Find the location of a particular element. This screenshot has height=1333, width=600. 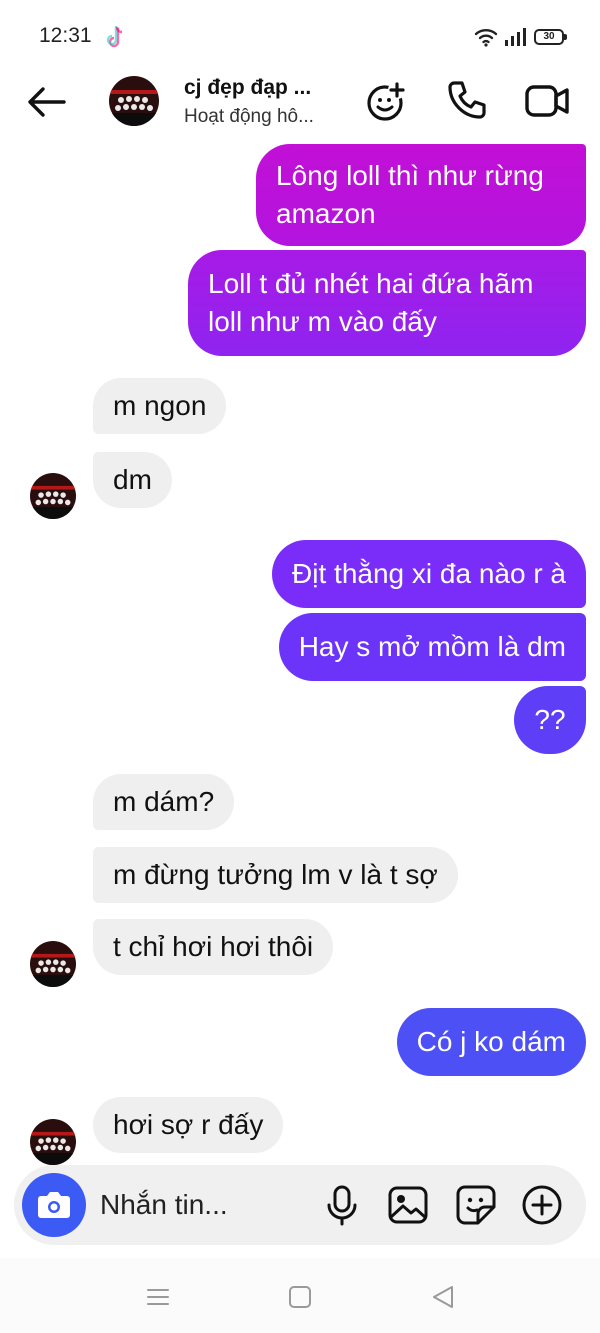

back-icon is located at coordinates (443, 1297).